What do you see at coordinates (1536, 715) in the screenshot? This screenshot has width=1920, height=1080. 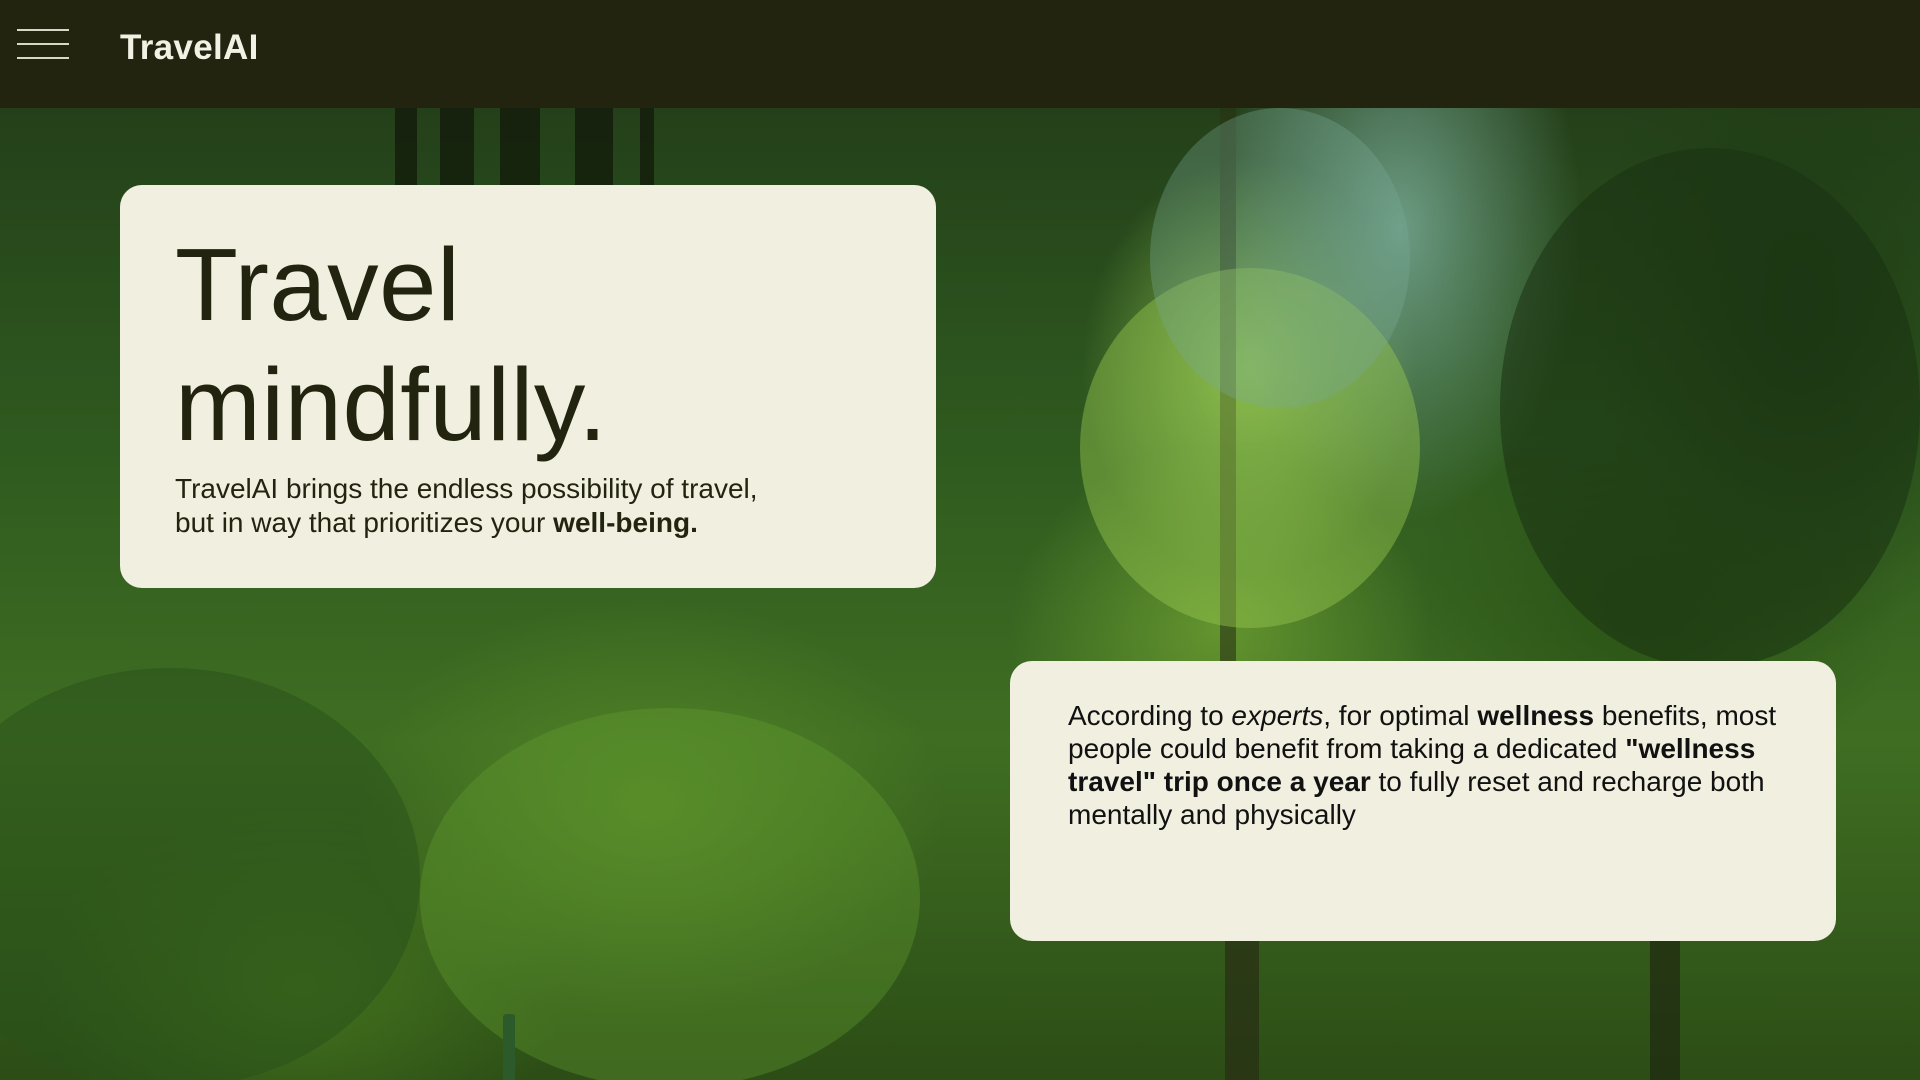 I see `info-bold-wellness: wellness` at bounding box center [1536, 715].